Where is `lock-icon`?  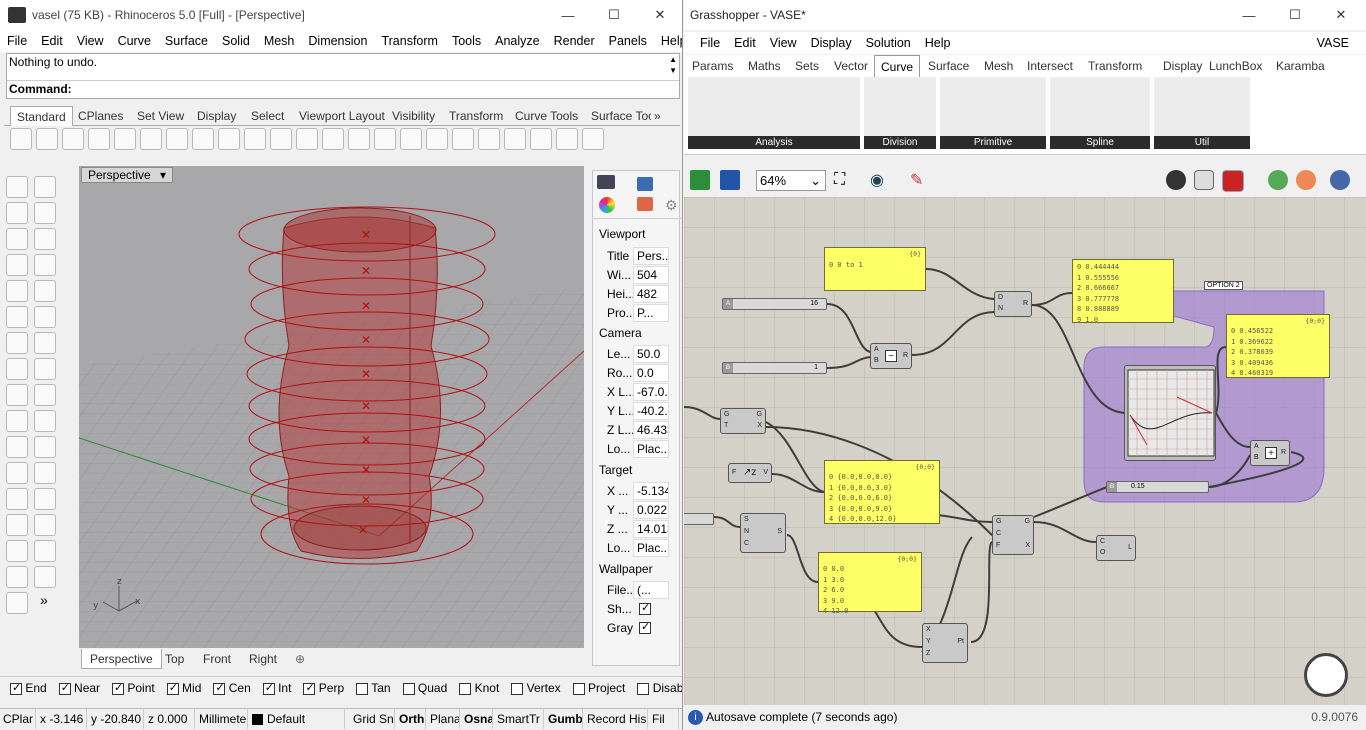
lock-icon is located at coordinates (567, 139).